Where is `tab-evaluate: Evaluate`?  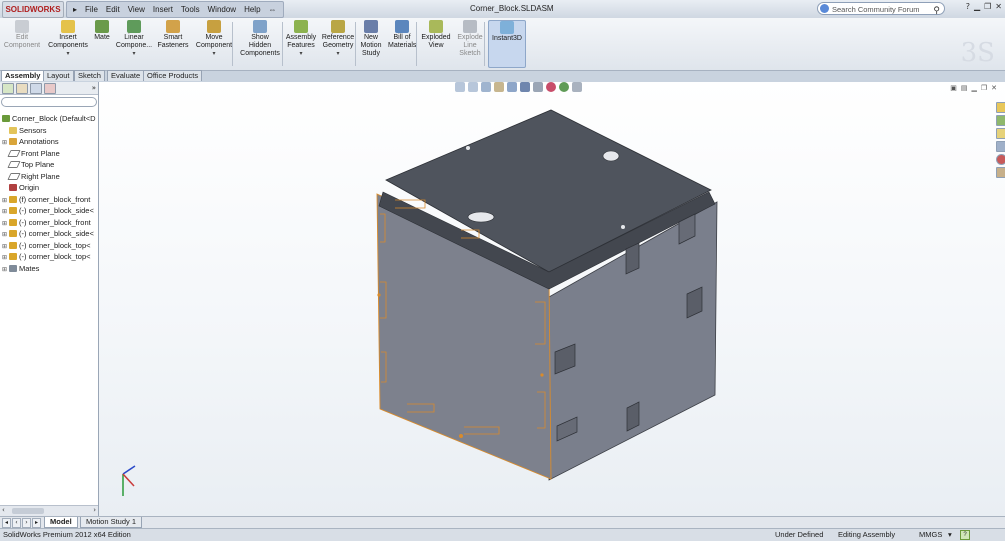
tab-evaluate: Evaluate is located at coordinates (126, 75).